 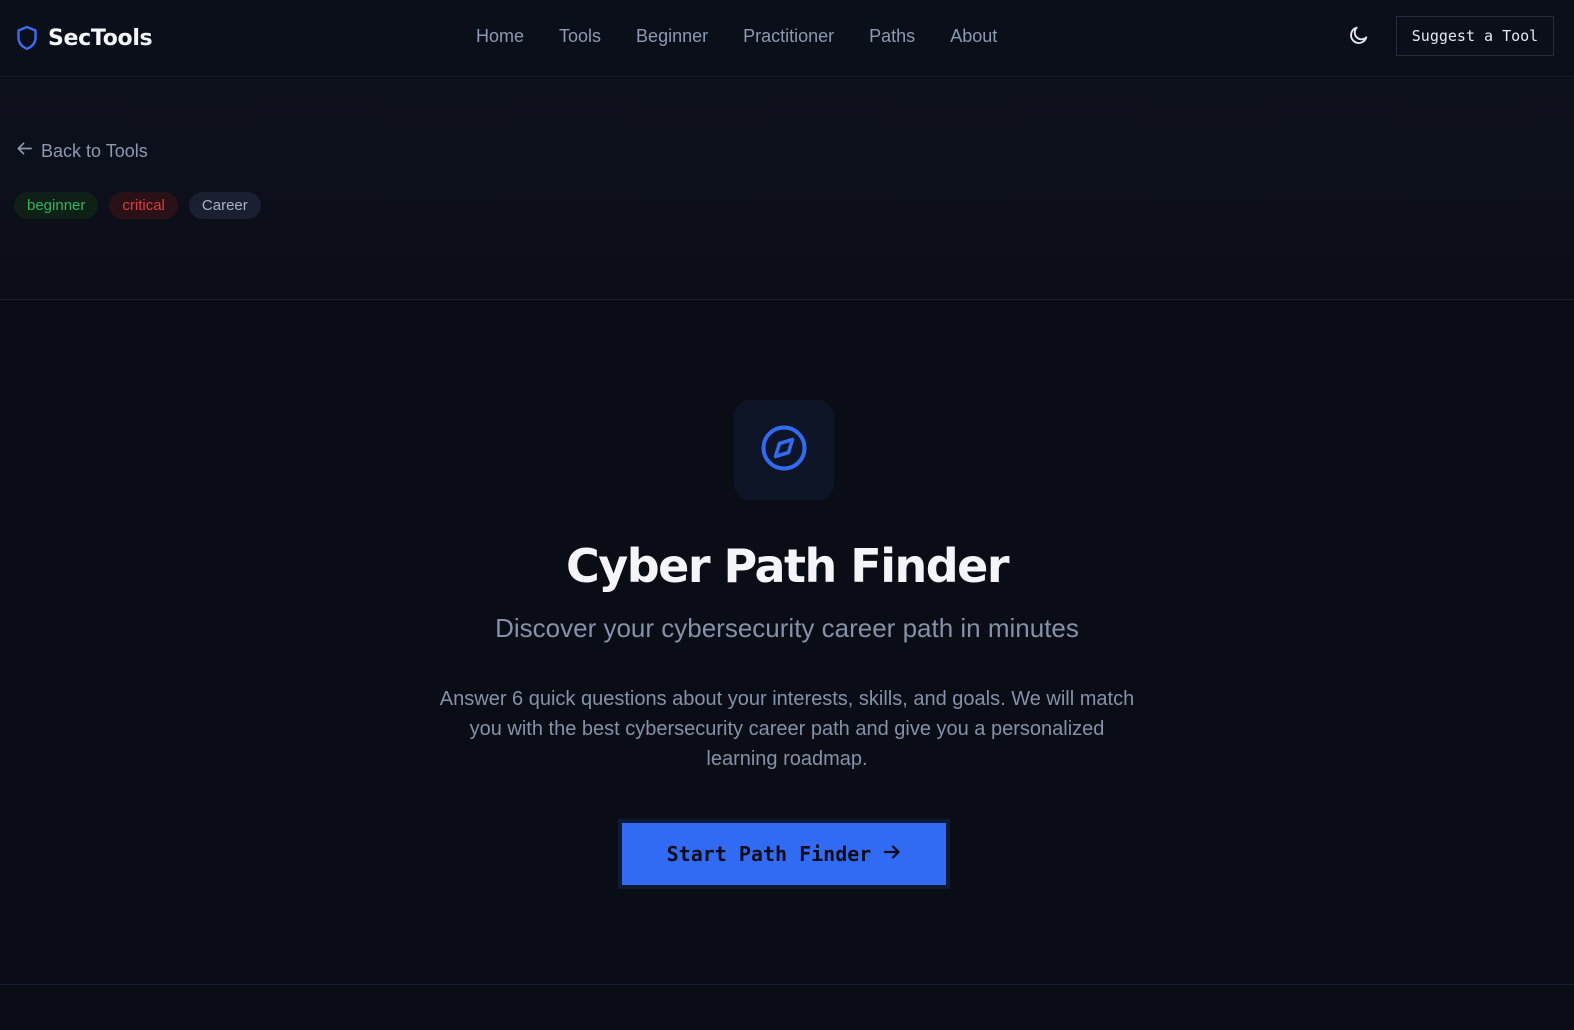 What do you see at coordinates (892, 36) in the screenshot?
I see `nav-paths: Paths` at bounding box center [892, 36].